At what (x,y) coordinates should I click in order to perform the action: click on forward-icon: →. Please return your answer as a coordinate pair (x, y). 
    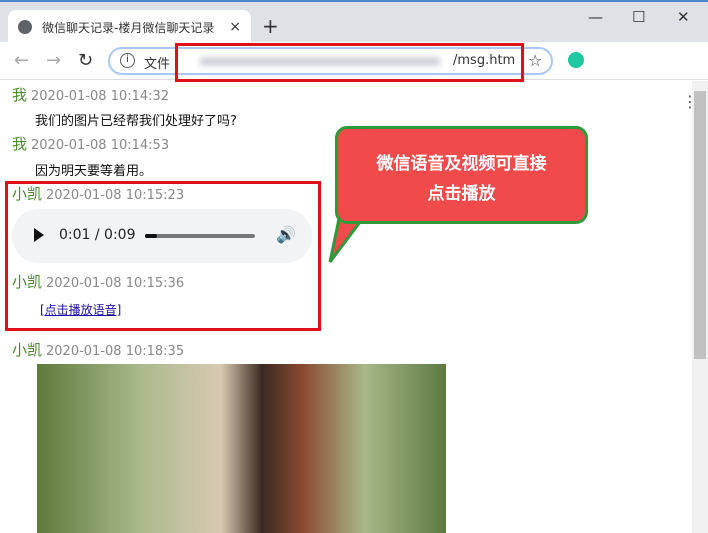
    Looking at the image, I should click on (53, 60).